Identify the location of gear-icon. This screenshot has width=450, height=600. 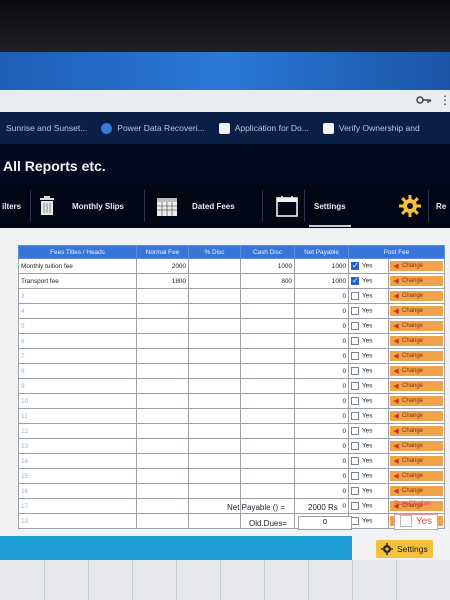
(410, 206).